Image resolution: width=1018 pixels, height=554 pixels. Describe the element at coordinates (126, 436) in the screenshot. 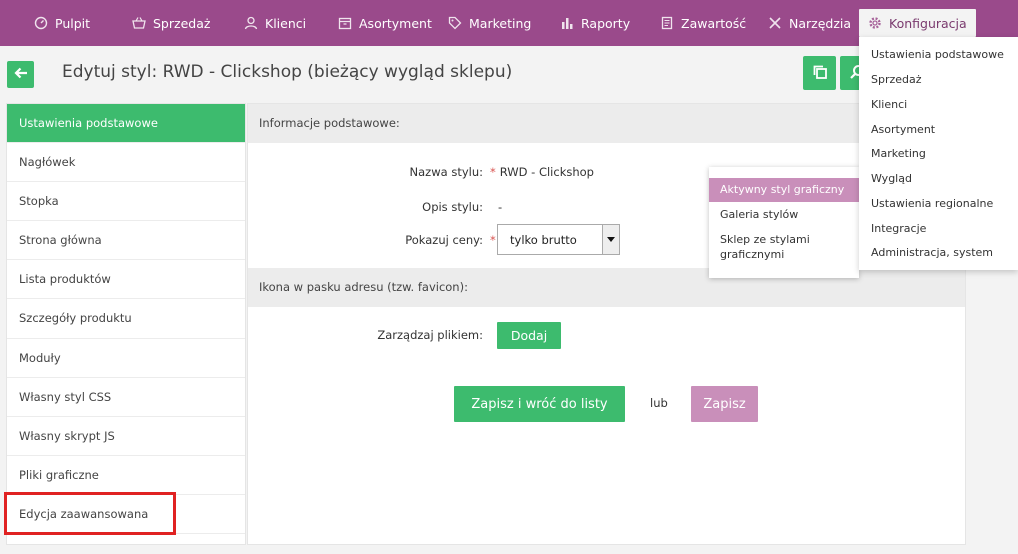

I see `sidebar-item-wlasny-skrypt-js: Własny skrypt JS` at that location.